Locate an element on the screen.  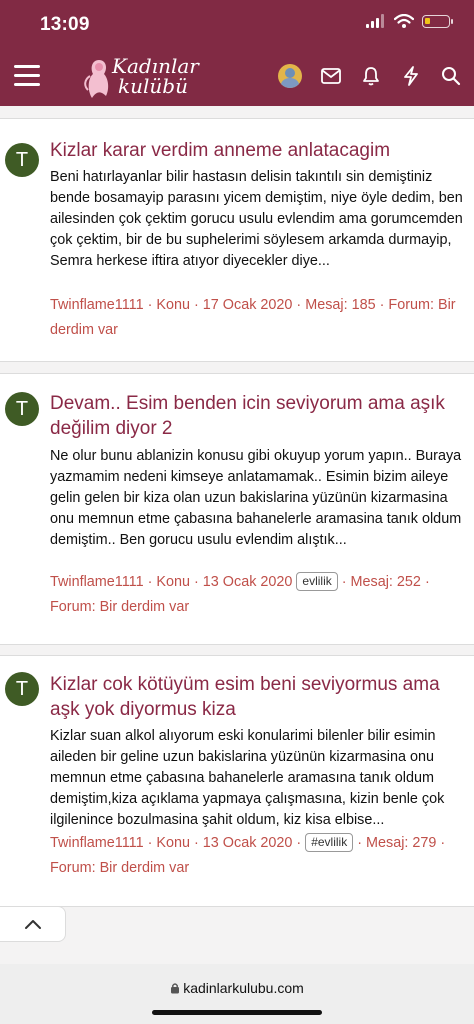
bell-icon is located at coordinates (371, 76).